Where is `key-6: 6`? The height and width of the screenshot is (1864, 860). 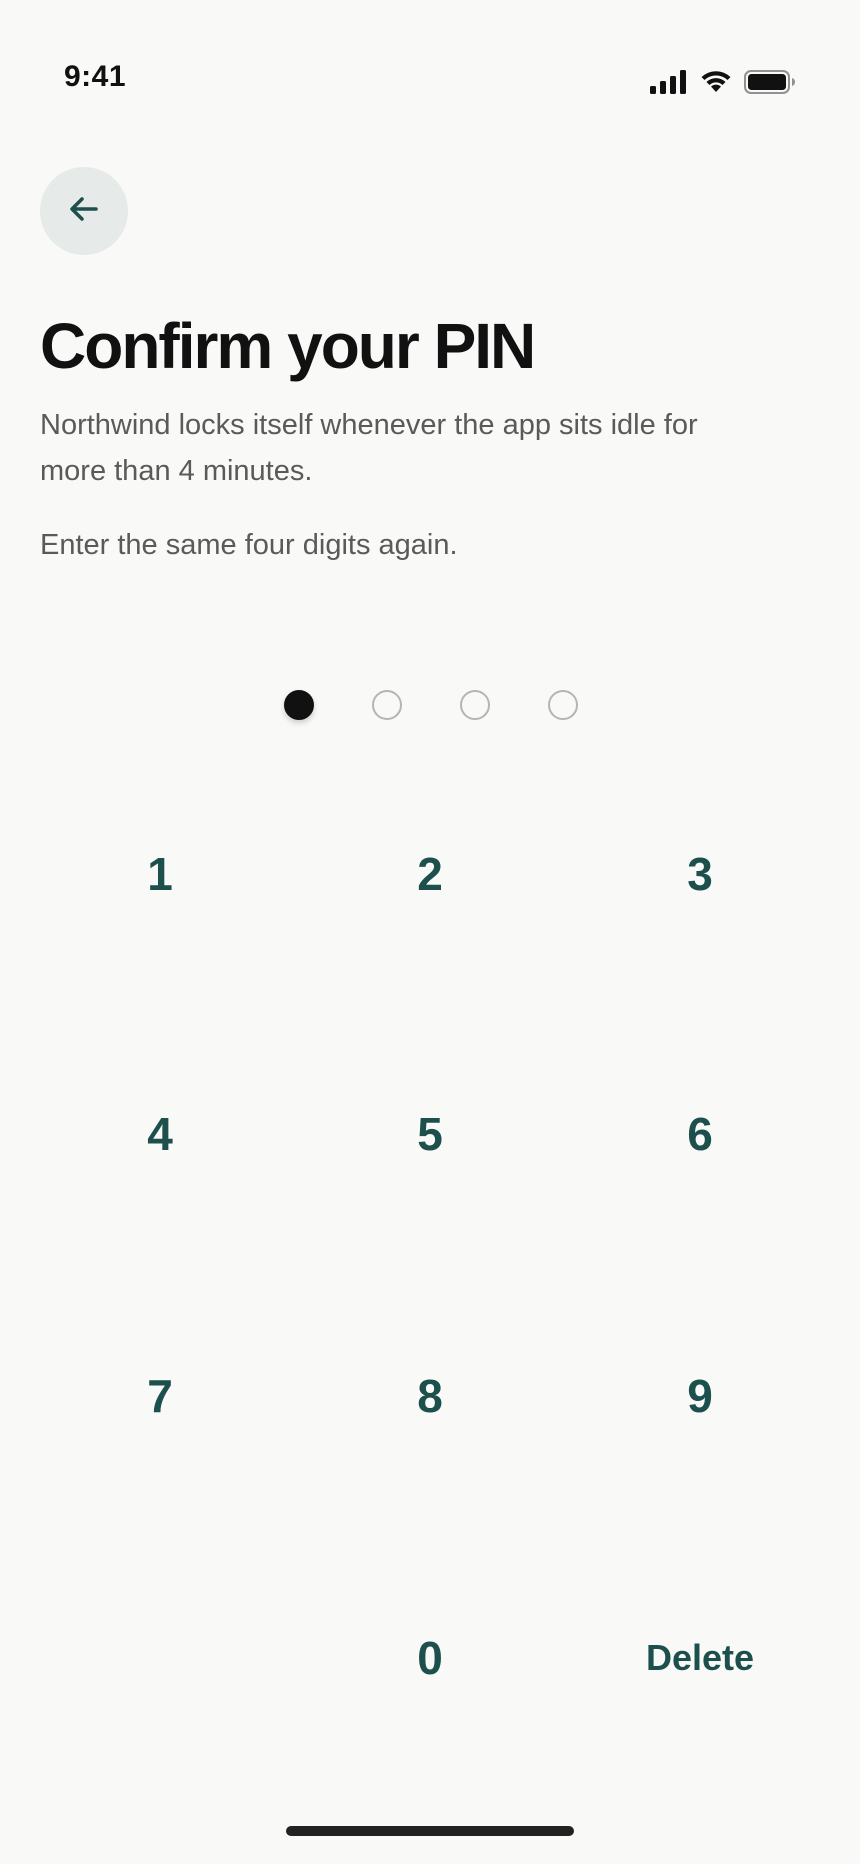
key-6: 6 is located at coordinates (700, 1134).